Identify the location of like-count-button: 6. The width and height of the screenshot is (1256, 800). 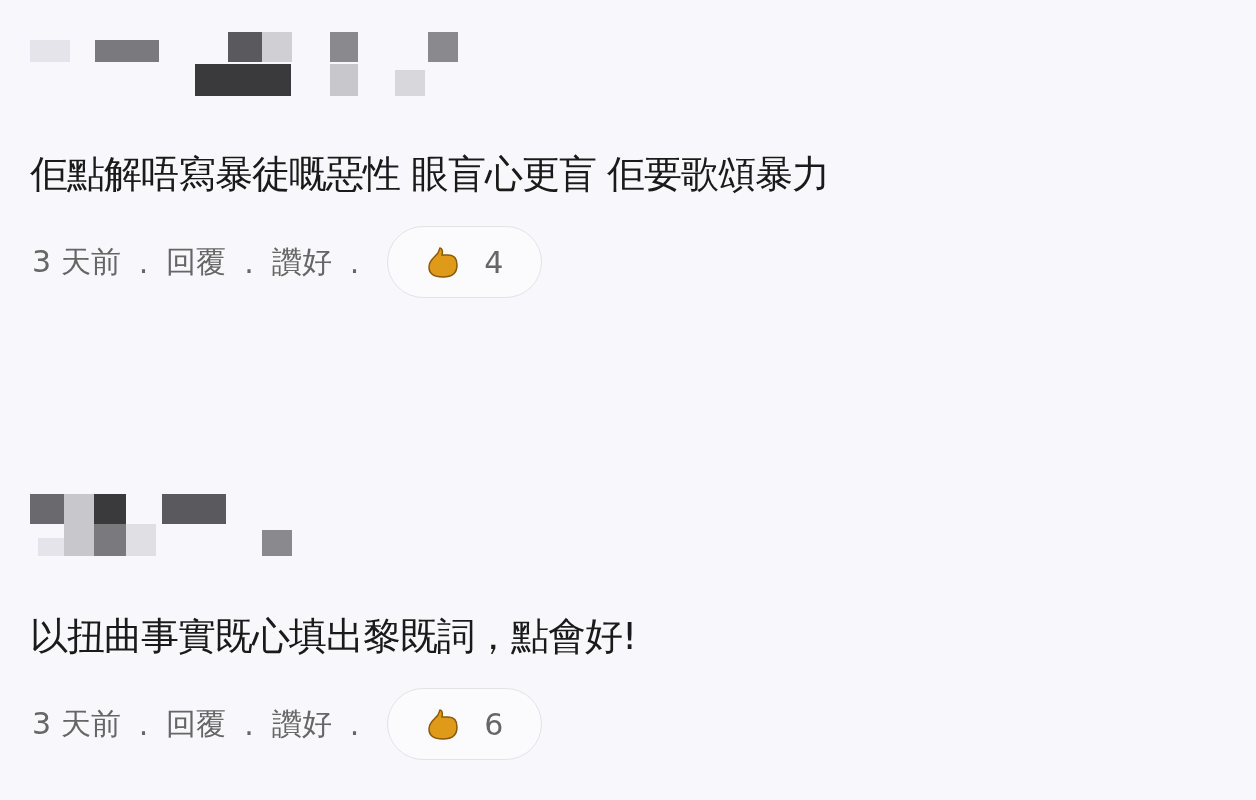
(465, 724).